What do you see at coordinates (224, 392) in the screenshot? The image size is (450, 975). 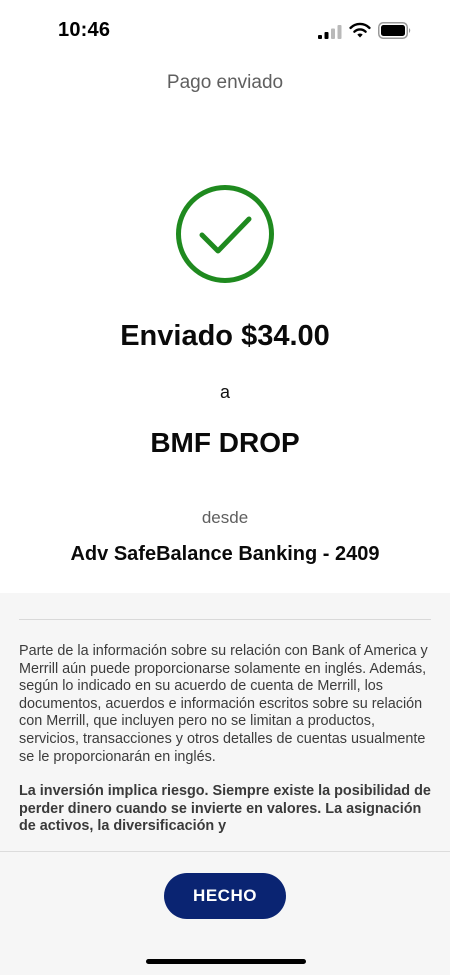 I see `to-label: a` at bounding box center [224, 392].